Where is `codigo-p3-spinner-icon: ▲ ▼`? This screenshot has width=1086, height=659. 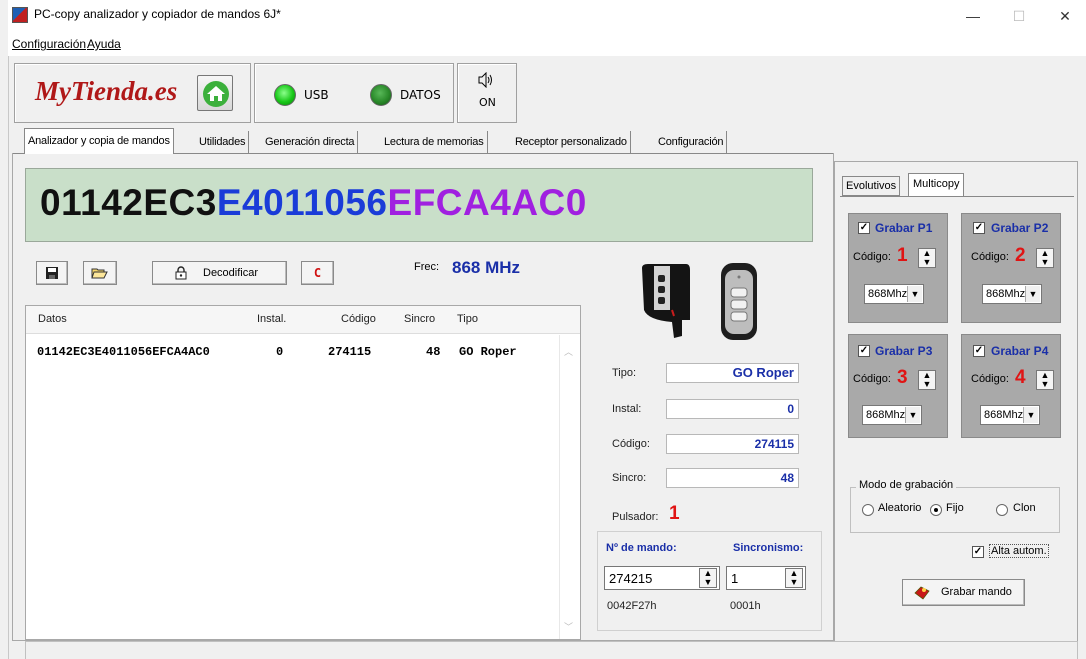
codigo-p3-spinner-icon: ▲ ▼ is located at coordinates (927, 380).